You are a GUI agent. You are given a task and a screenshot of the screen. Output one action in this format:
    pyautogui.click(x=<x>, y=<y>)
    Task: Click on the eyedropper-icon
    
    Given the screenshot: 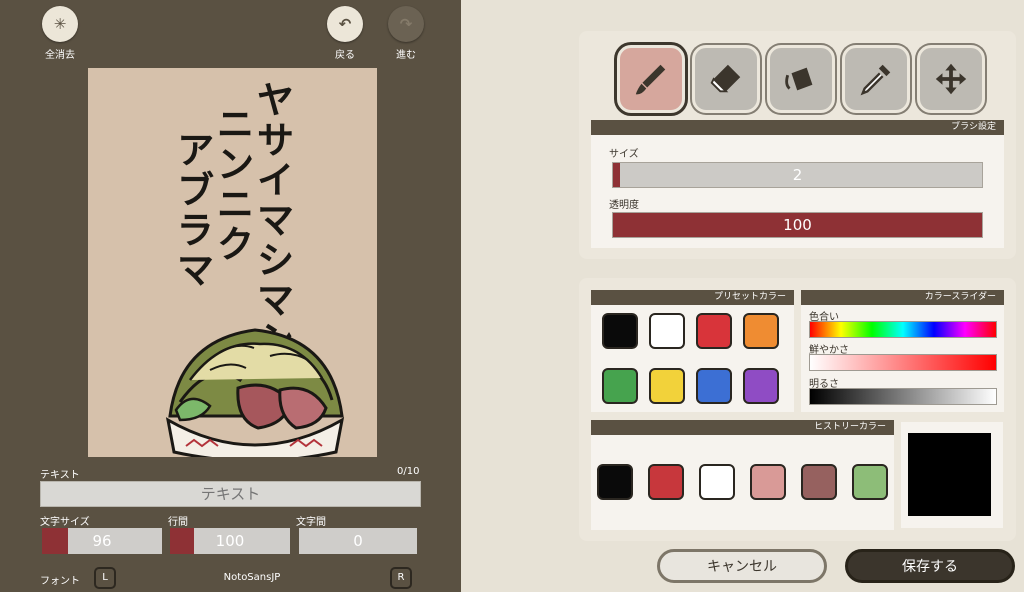 What is the action you would take?
    pyautogui.click(x=875, y=80)
    